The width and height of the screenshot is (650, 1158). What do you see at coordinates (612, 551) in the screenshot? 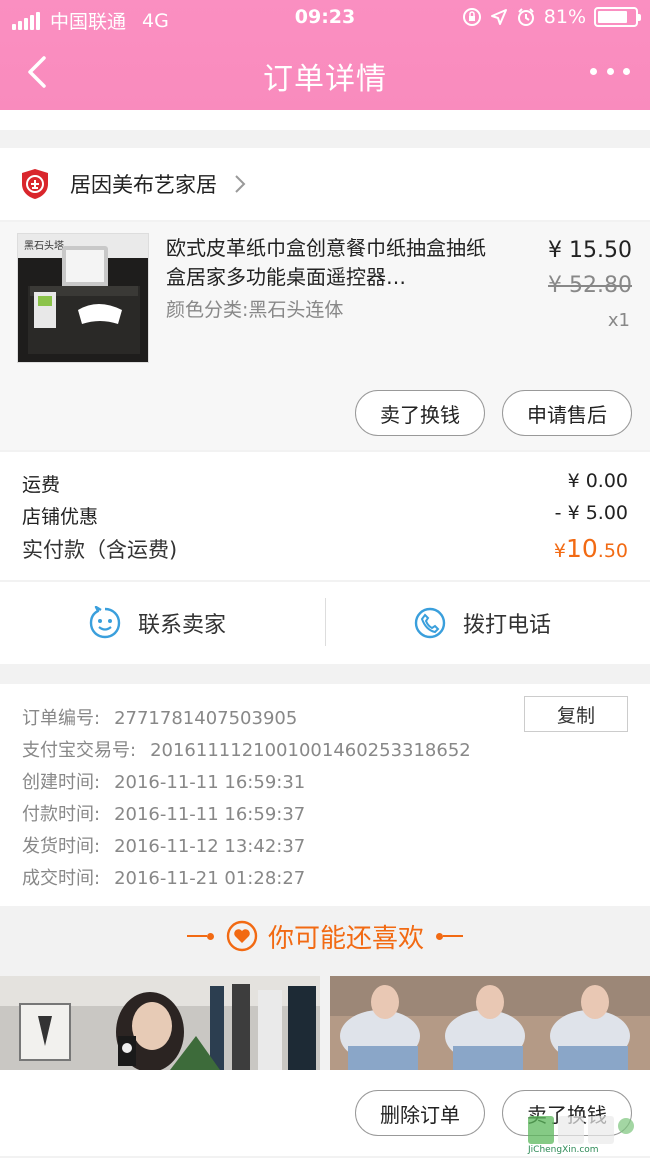
I see `paid-decimal: .50` at bounding box center [612, 551].